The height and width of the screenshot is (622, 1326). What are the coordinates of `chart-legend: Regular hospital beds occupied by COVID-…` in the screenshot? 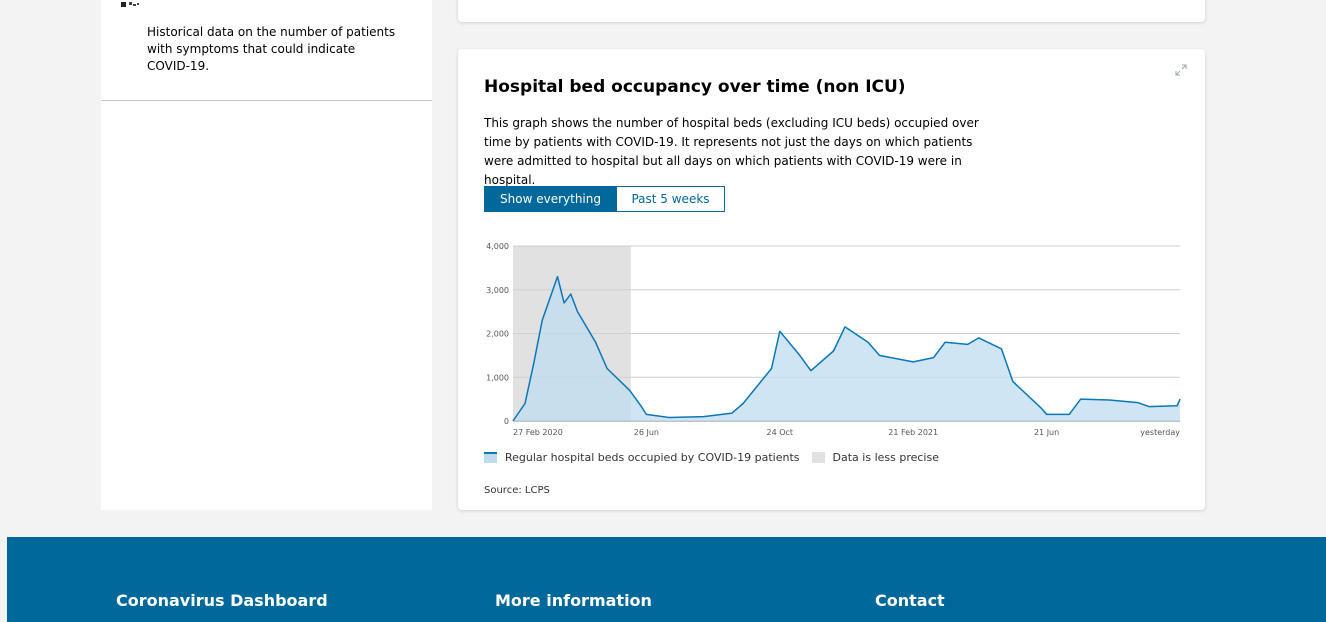 It's located at (711, 457).